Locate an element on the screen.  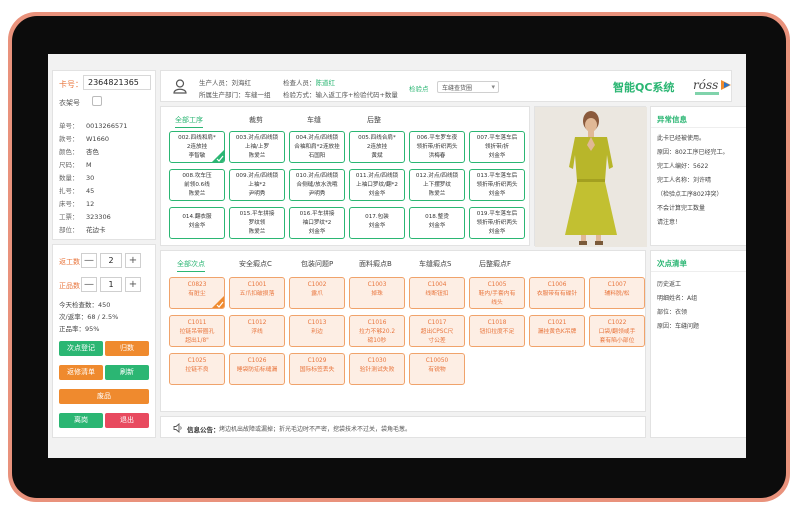
info-row: 颜色： 杏色 is located at coordinates (79, 152).